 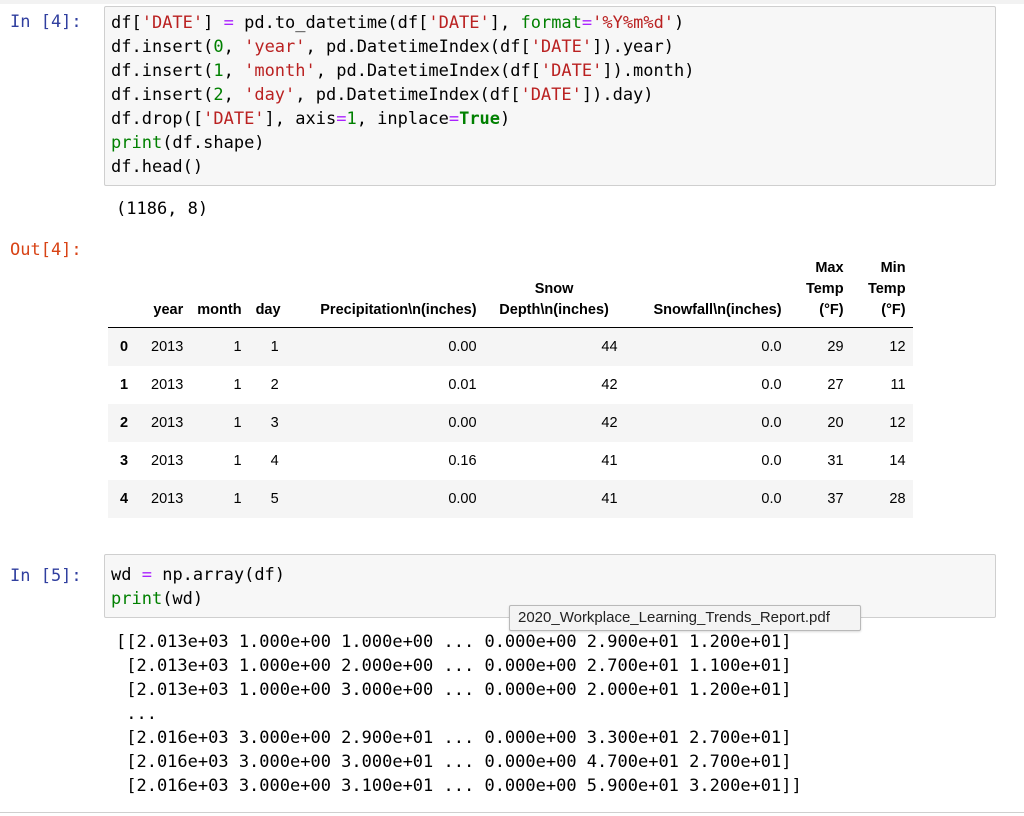 I want to click on code-line: print(wd), so click(x=157, y=599).